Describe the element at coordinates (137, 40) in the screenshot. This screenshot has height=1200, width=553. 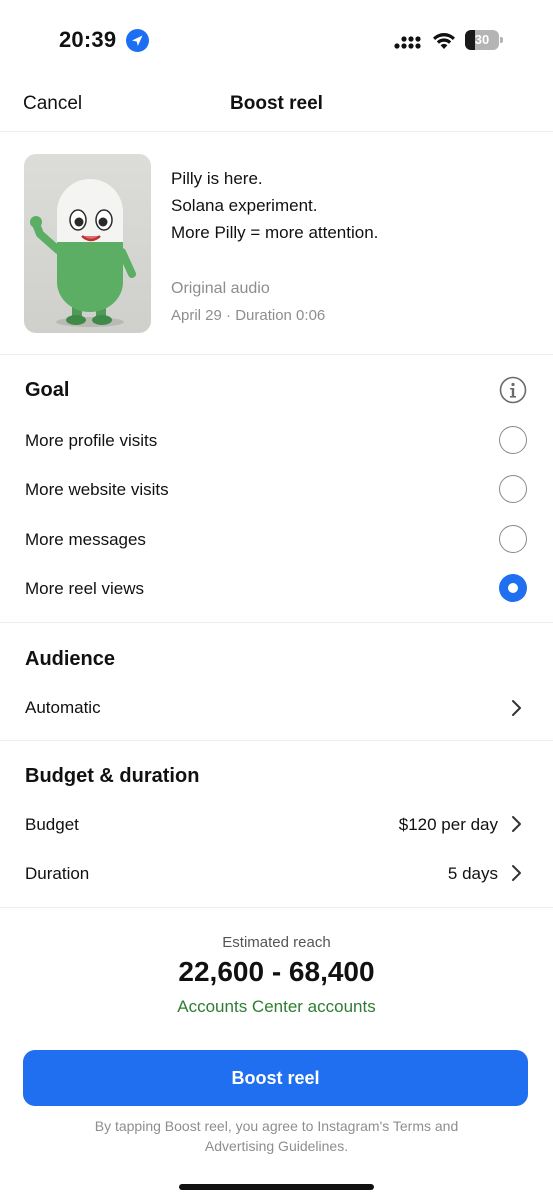
I see `location-arrow-icon` at that location.